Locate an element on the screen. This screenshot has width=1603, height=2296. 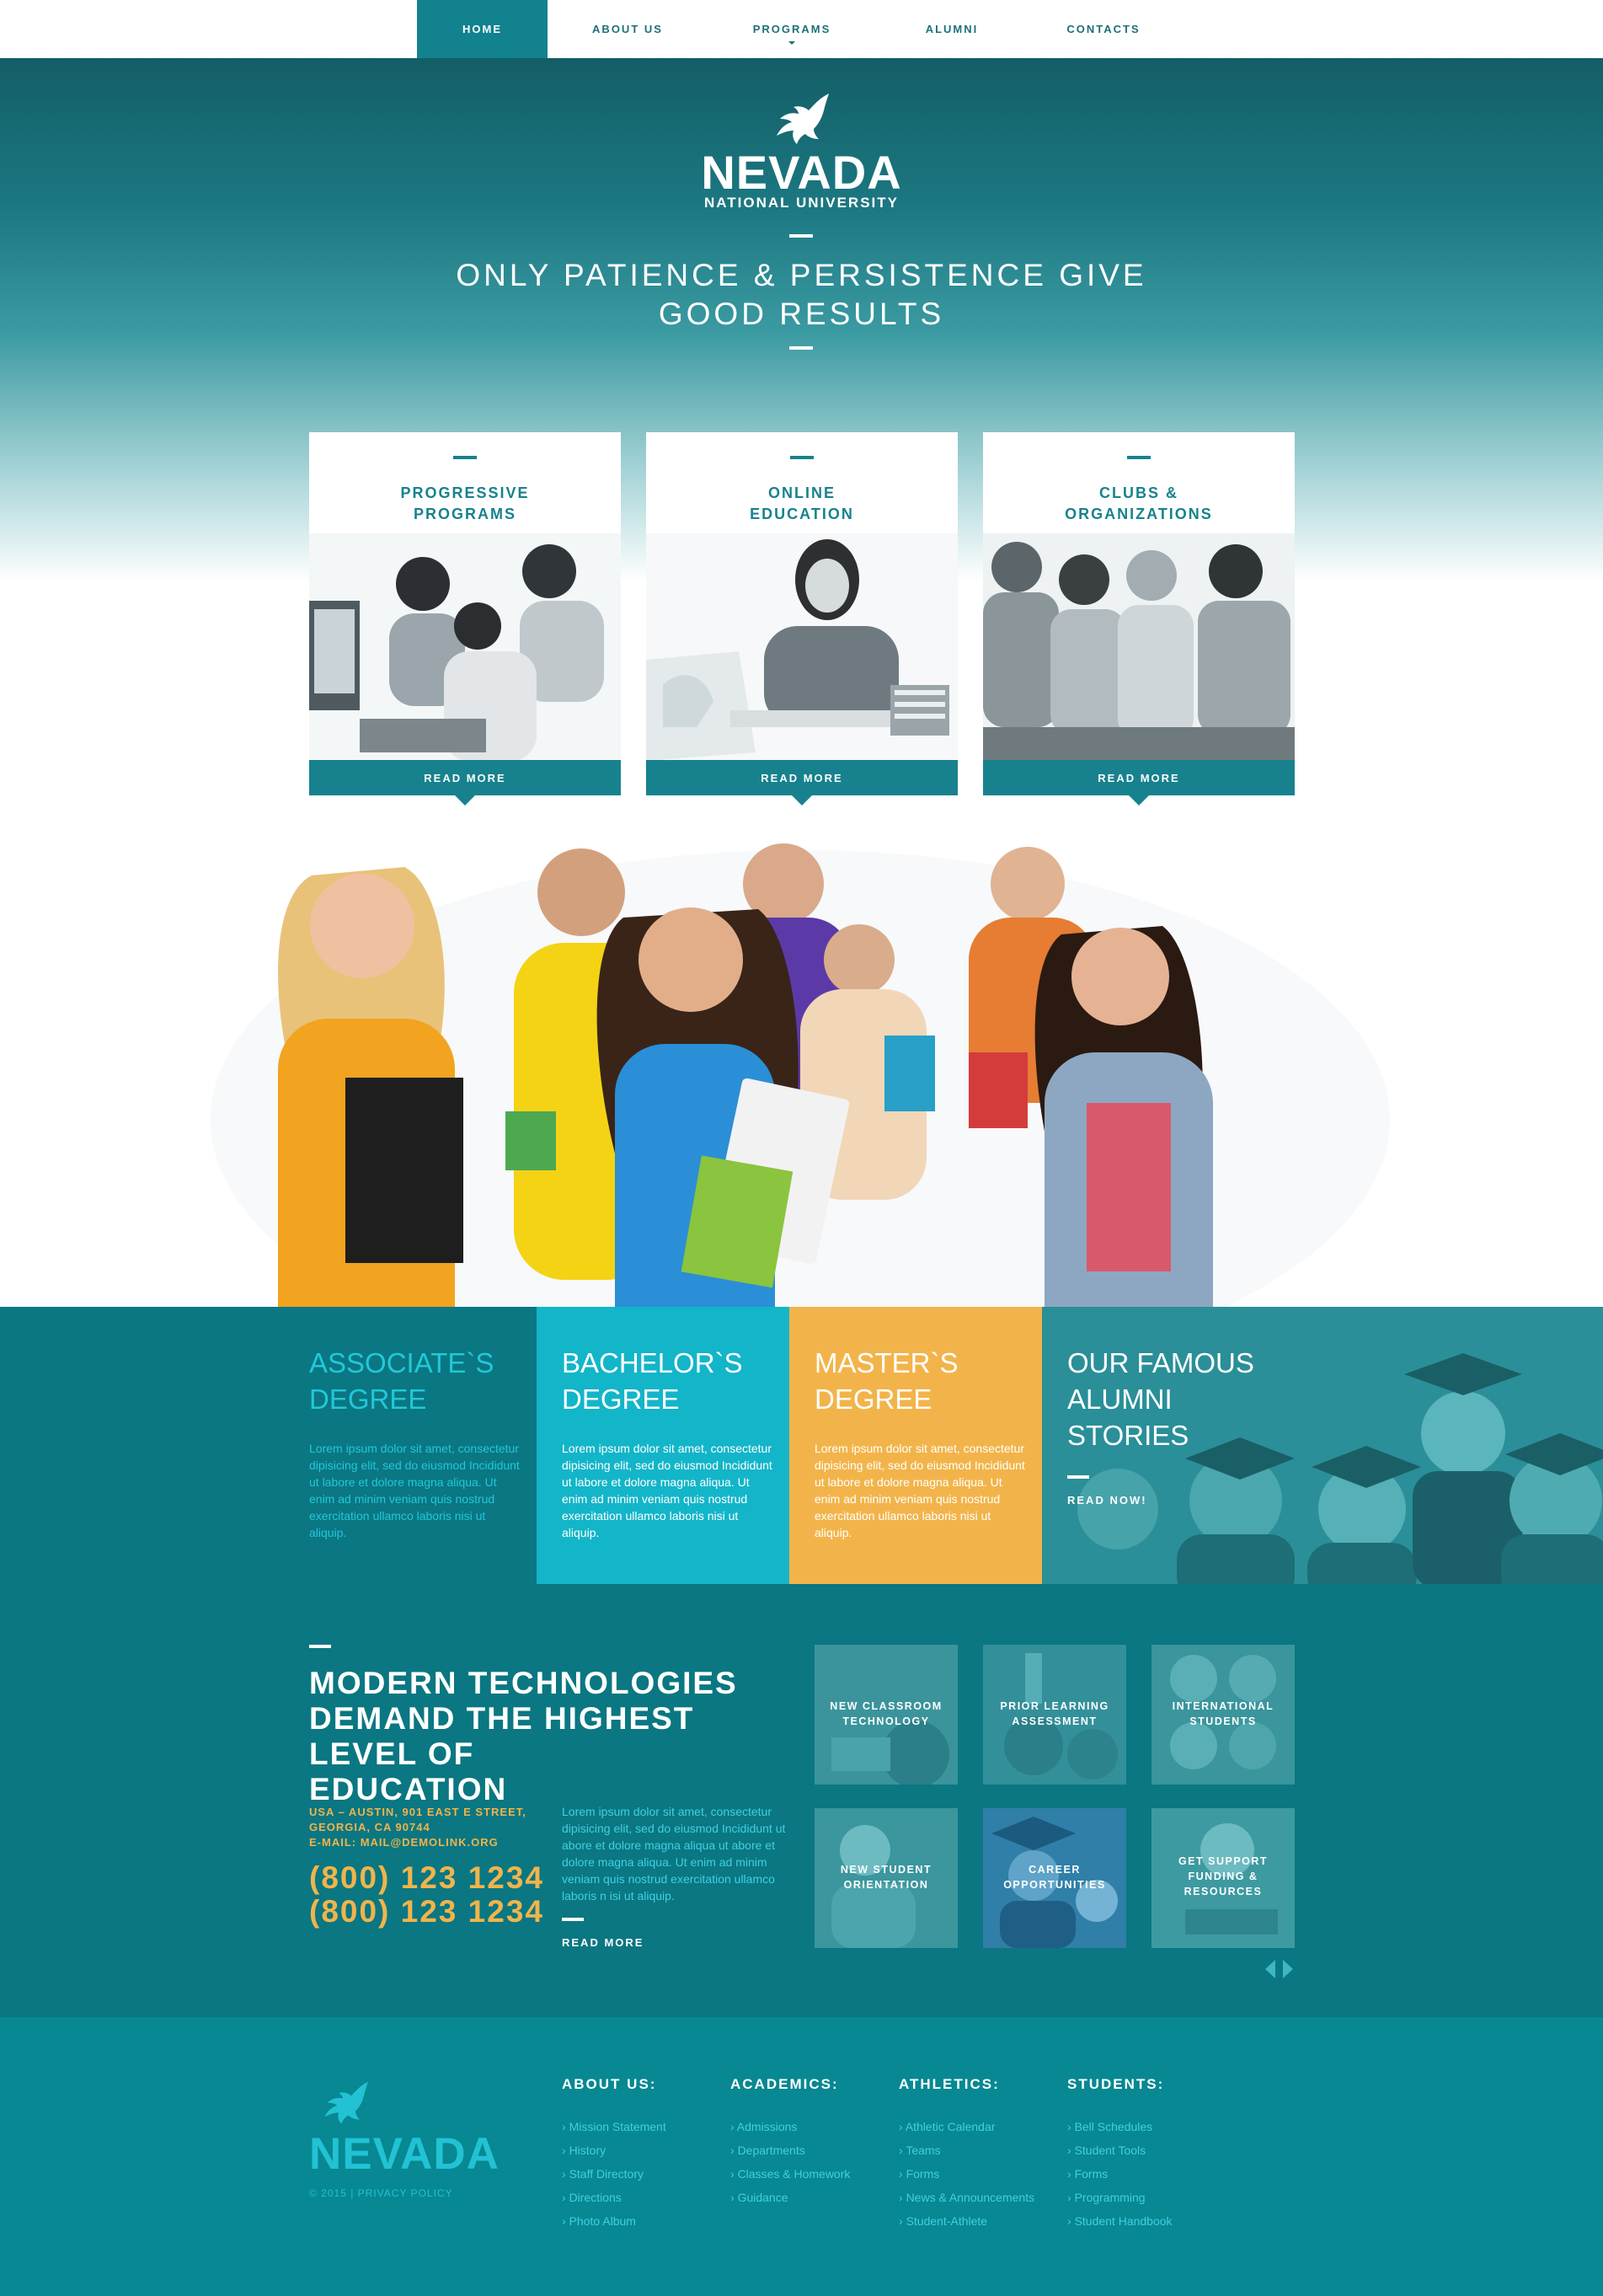
carousel-prev-arrow-icon is located at coordinates (1270, 1969).